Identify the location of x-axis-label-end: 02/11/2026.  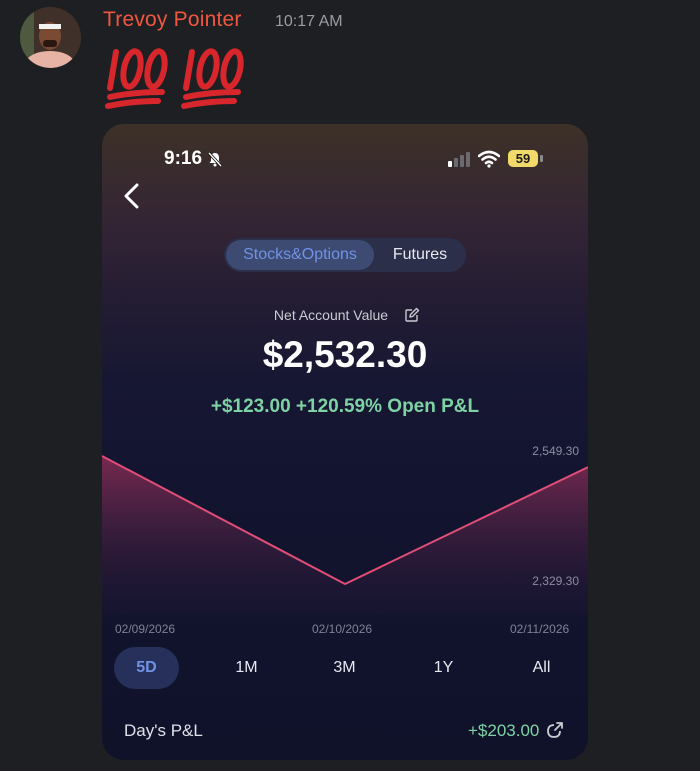
(540, 629).